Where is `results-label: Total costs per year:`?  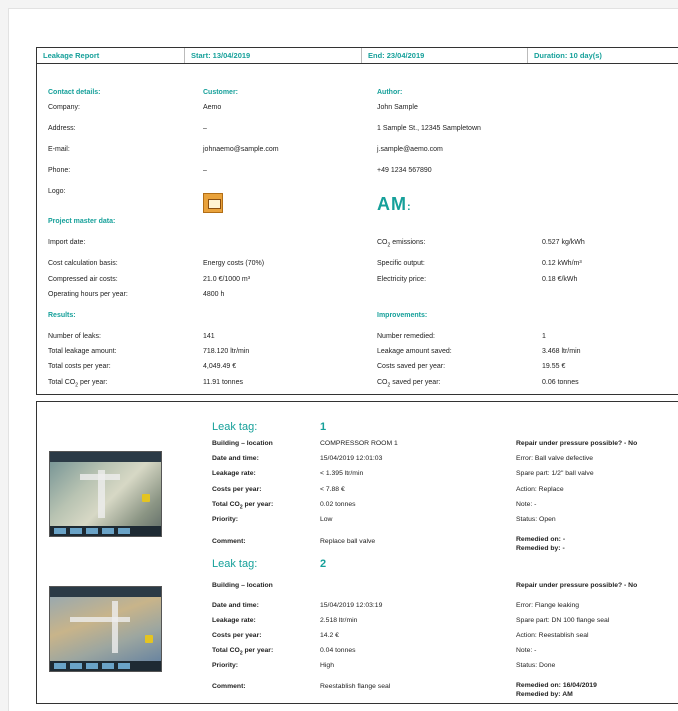 results-label: Total costs per year: is located at coordinates (79, 366).